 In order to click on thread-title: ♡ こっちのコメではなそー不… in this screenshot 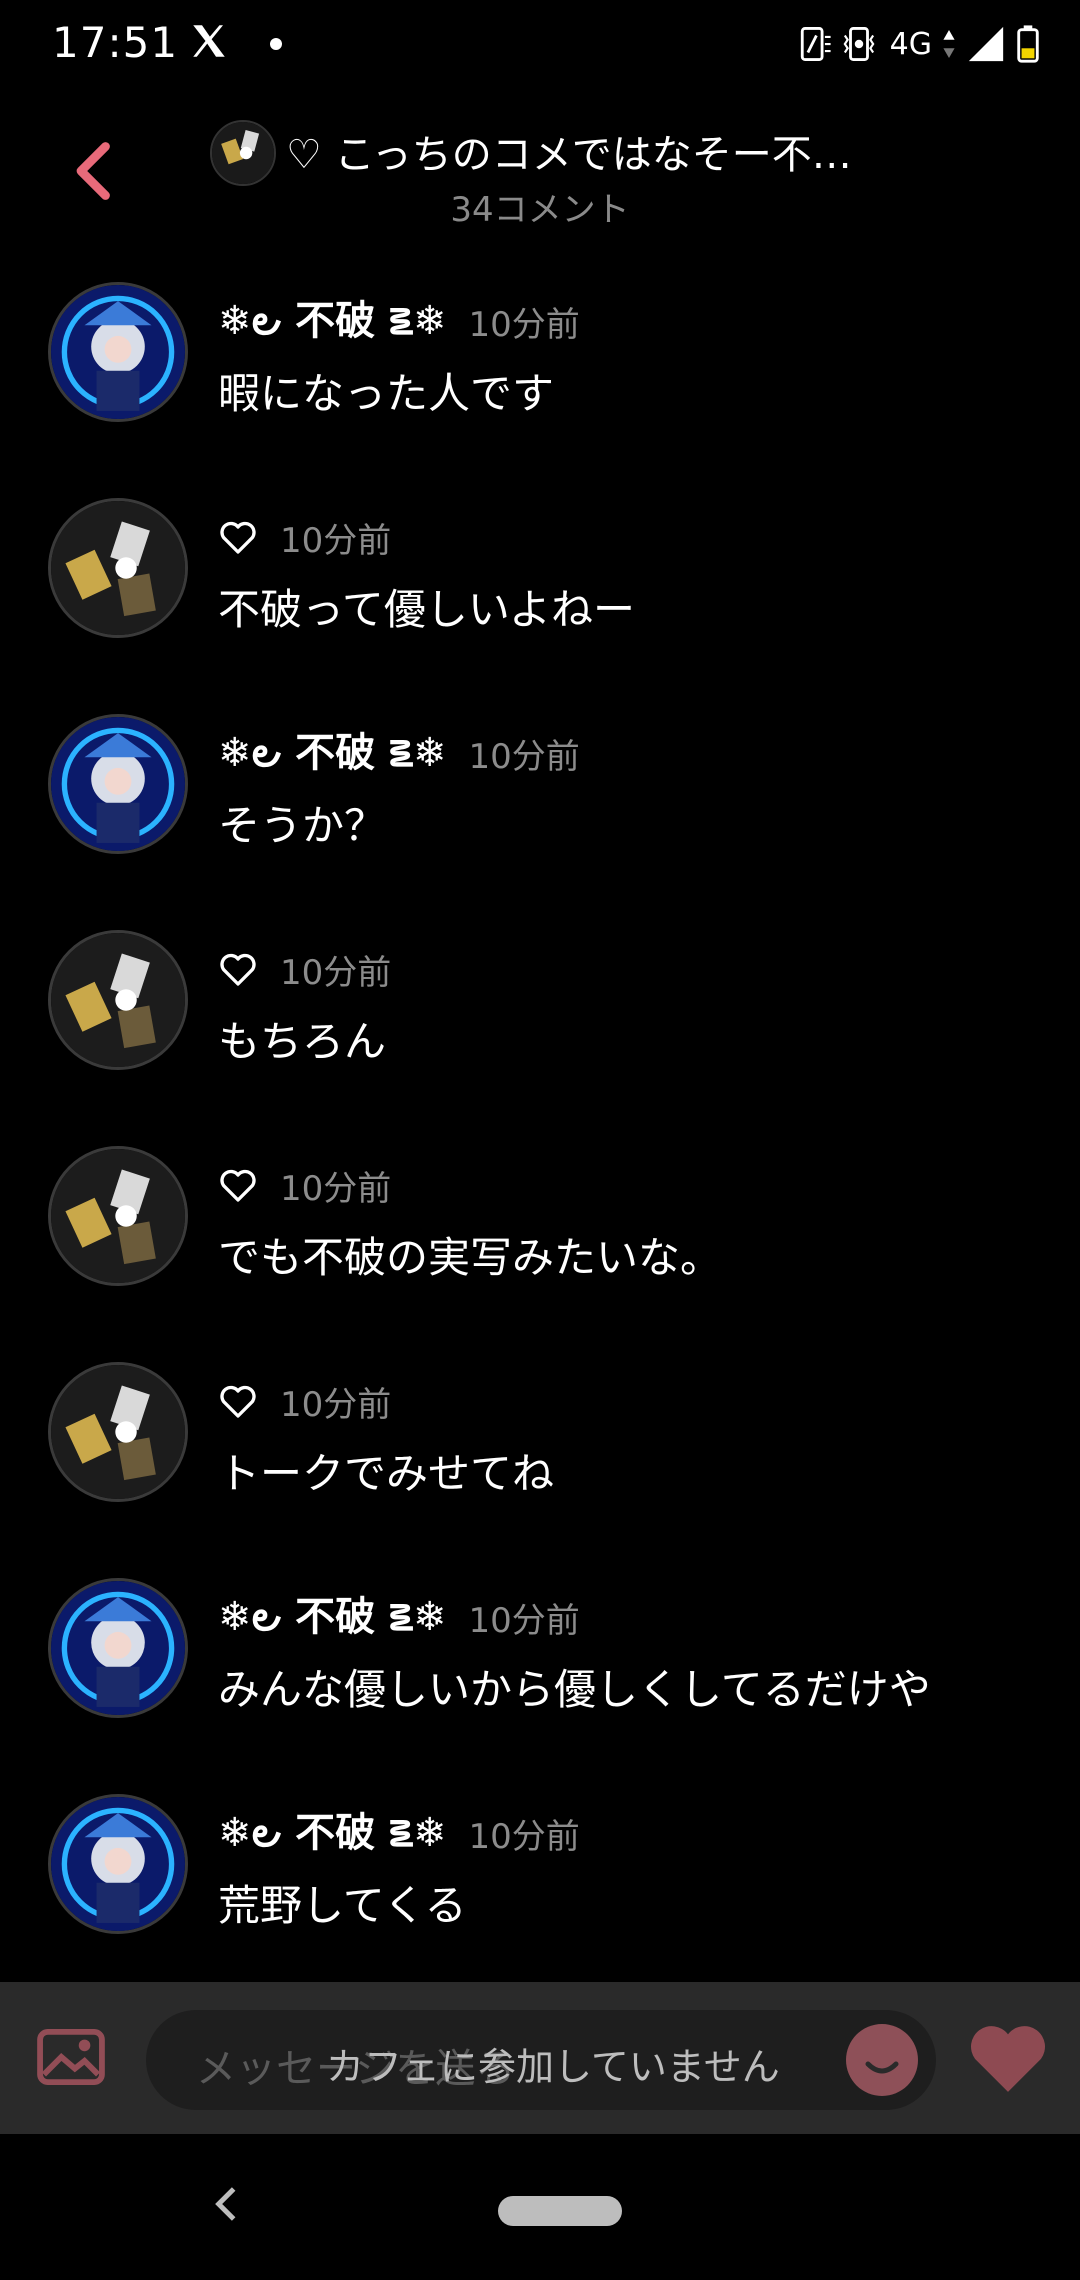, I will do `click(569, 155)`.